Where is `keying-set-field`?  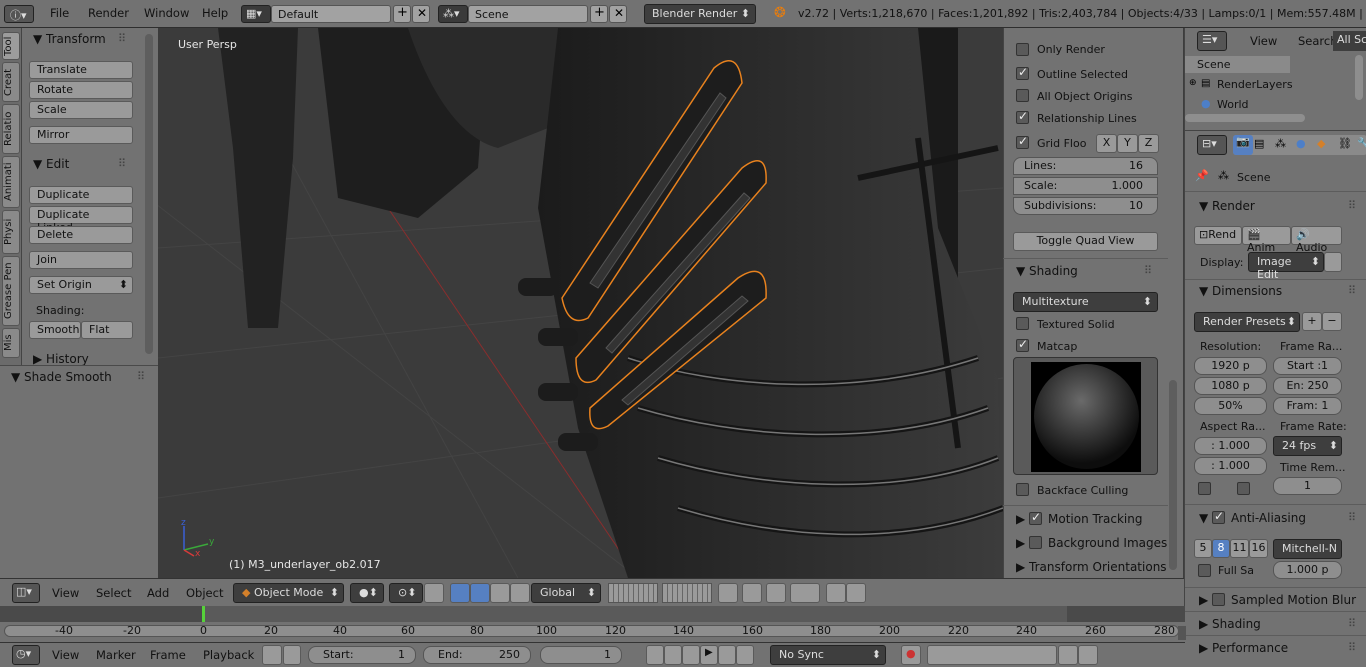 keying-set-field is located at coordinates (992, 655).